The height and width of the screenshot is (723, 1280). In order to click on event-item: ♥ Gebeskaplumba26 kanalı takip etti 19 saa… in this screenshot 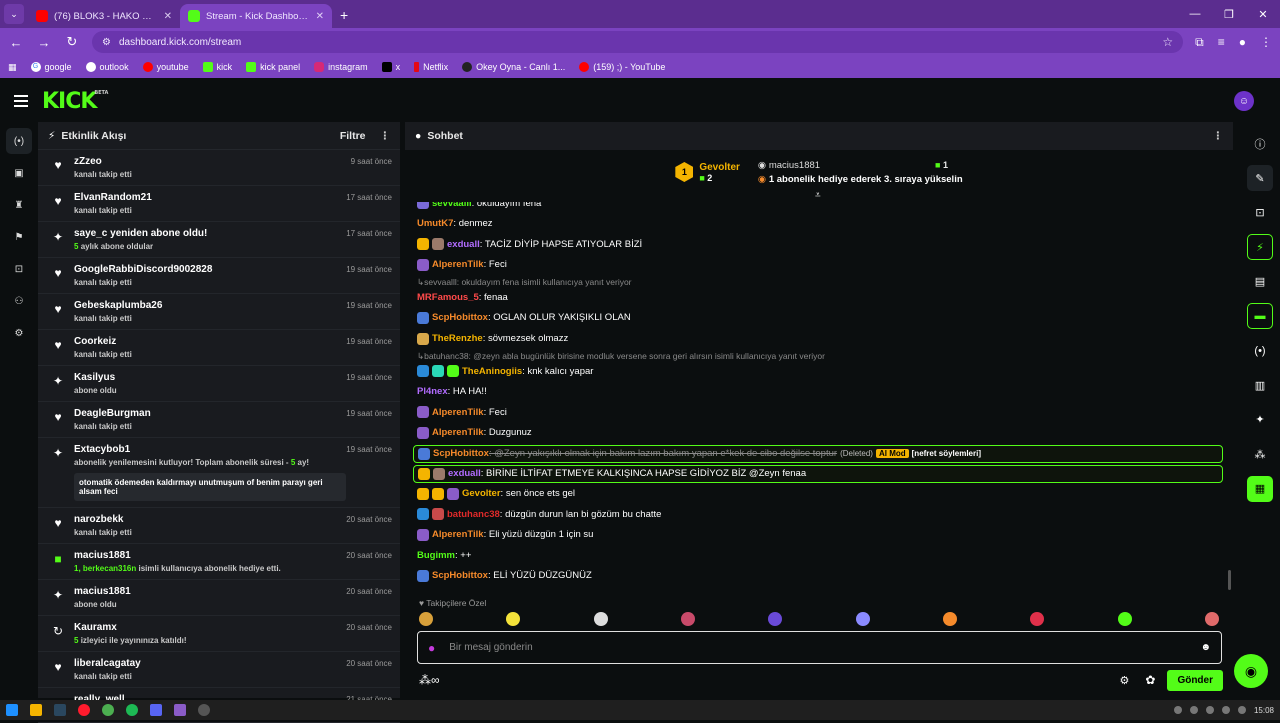, I will do `click(219, 312)`.